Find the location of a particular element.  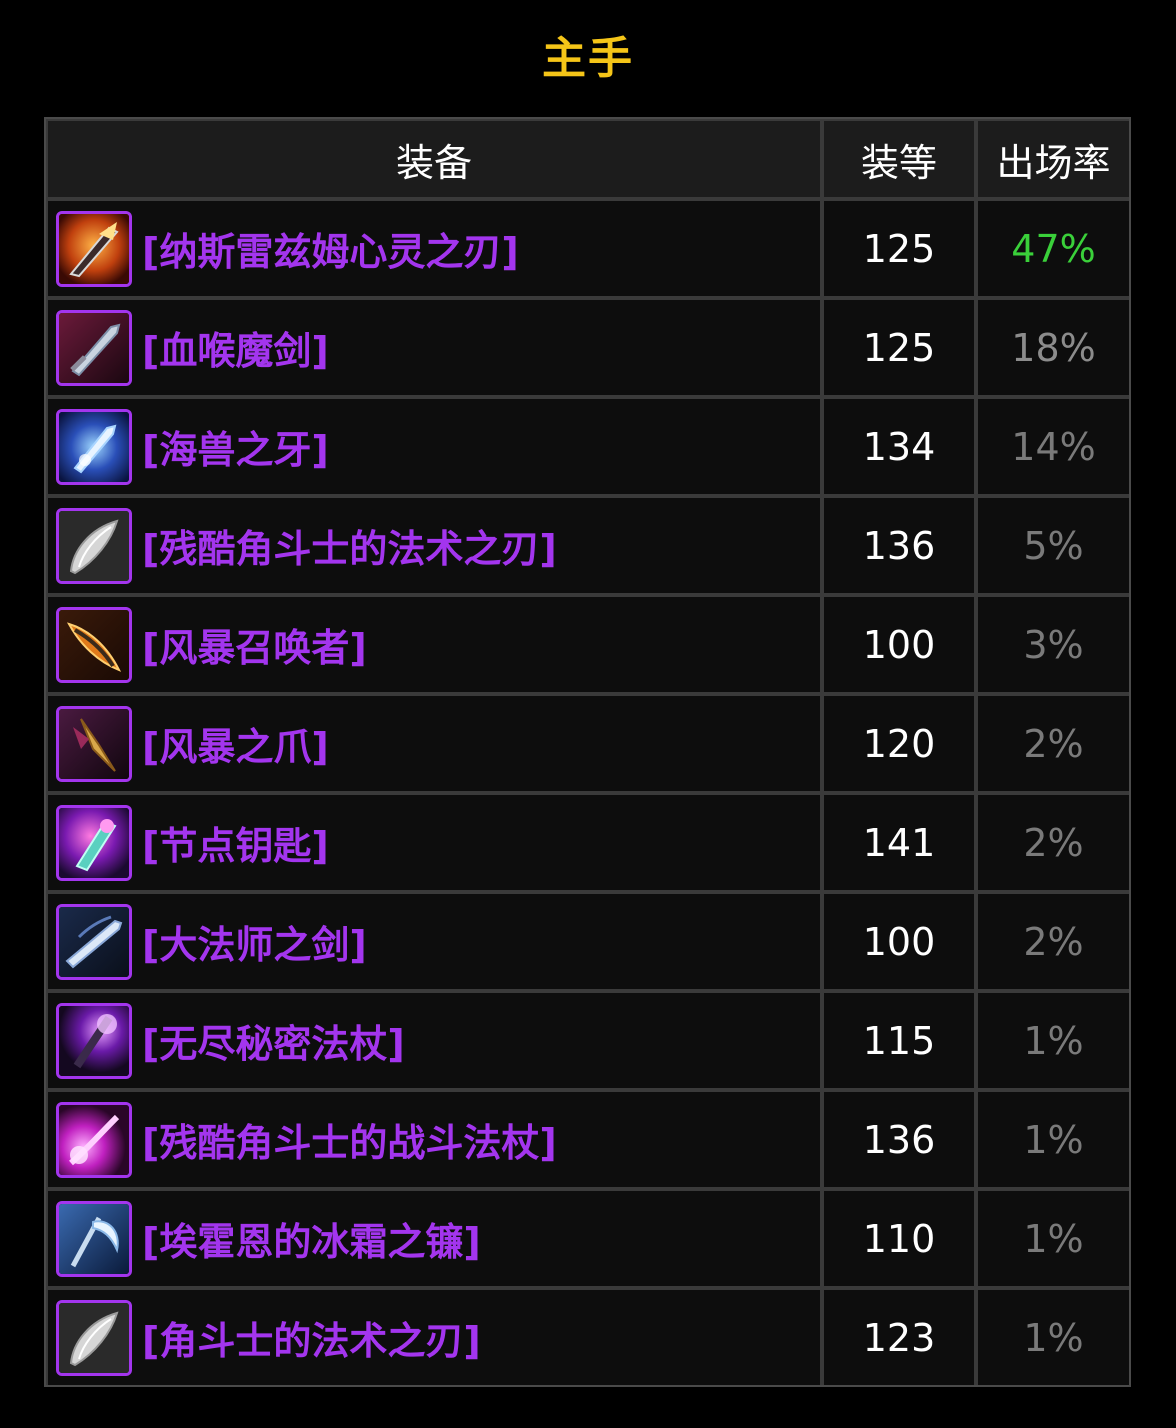

item-level-cell: 123 is located at coordinates (899, 1337).